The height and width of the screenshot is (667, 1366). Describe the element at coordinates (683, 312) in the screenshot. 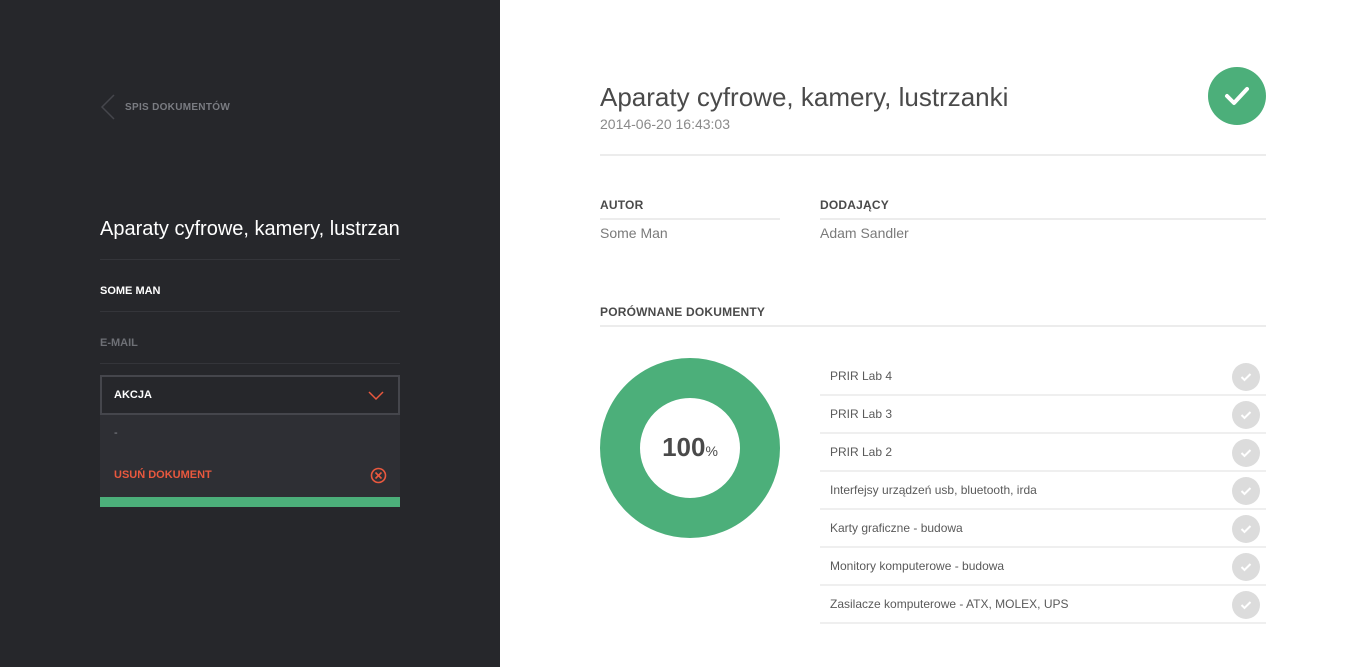

I see `compared-documents-header: PORÓWNANE DOKUMENTY` at that location.